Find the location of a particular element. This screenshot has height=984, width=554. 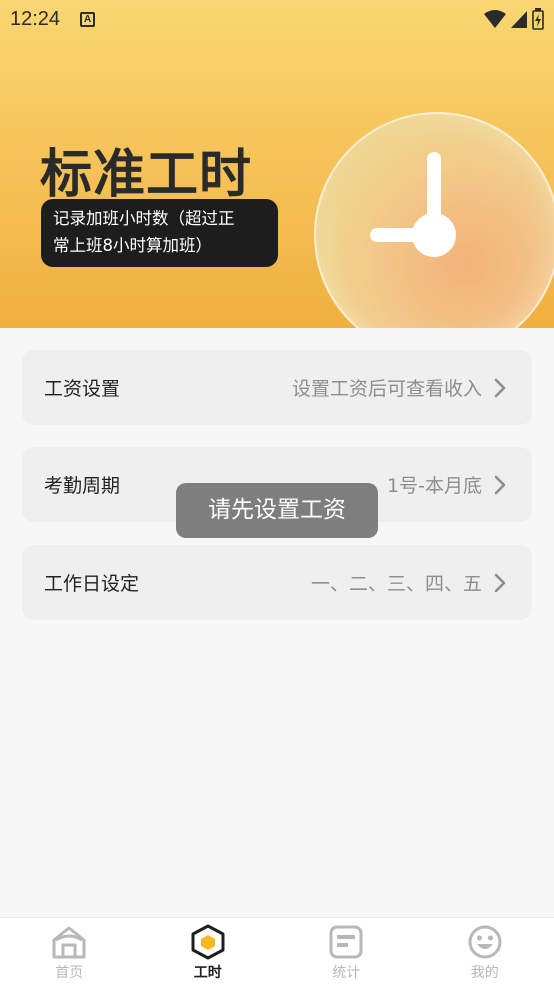

attendance-cycle-value: 1号-本月底 is located at coordinates (434, 486).